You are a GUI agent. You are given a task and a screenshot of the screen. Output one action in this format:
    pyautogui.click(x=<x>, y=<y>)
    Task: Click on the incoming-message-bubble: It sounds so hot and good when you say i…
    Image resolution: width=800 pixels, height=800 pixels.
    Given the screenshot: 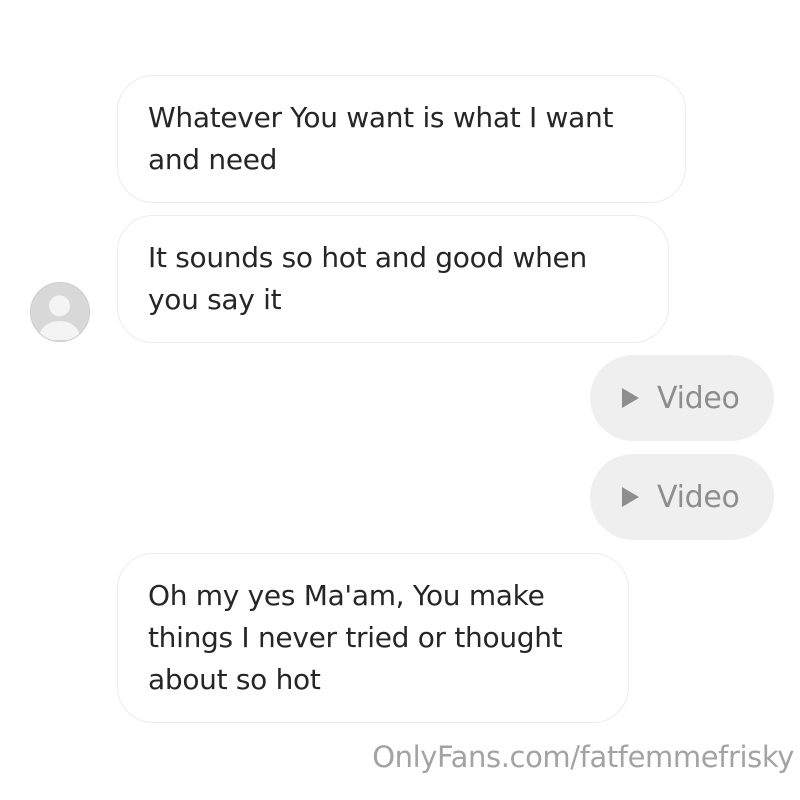 What is the action you would take?
    pyautogui.click(x=393, y=279)
    